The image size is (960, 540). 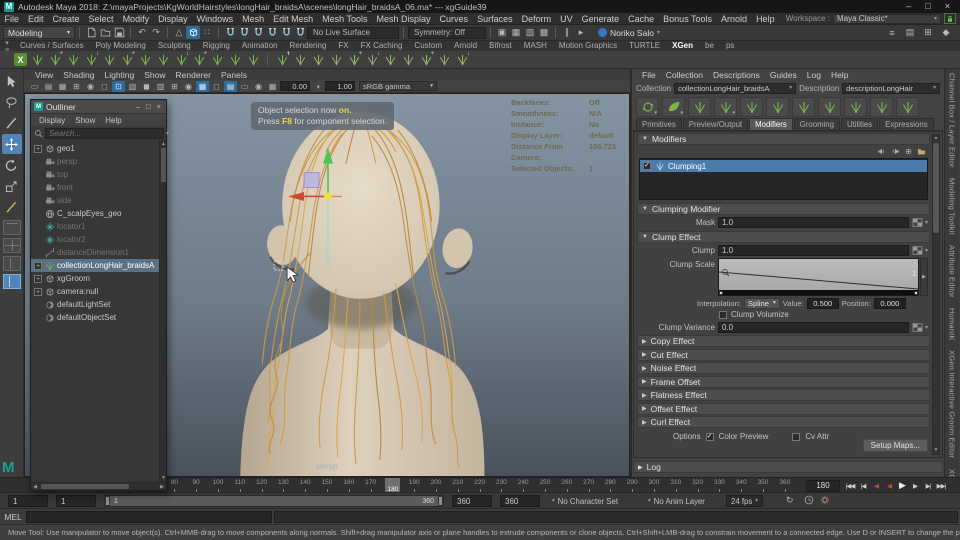 I want to click on move-tool-icon, so click(x=11, y=144).